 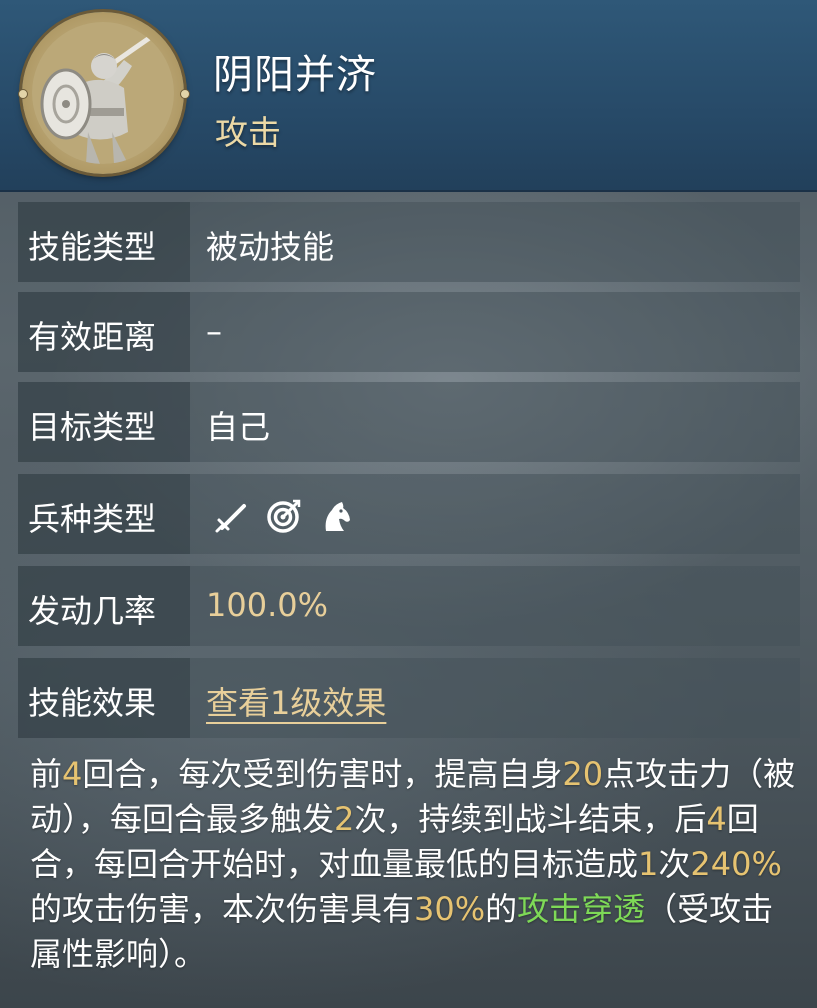 What do you see at coordinates (674, 864) in the screenshot?
I see `description-text: 次` at bounding box center [674, 864].